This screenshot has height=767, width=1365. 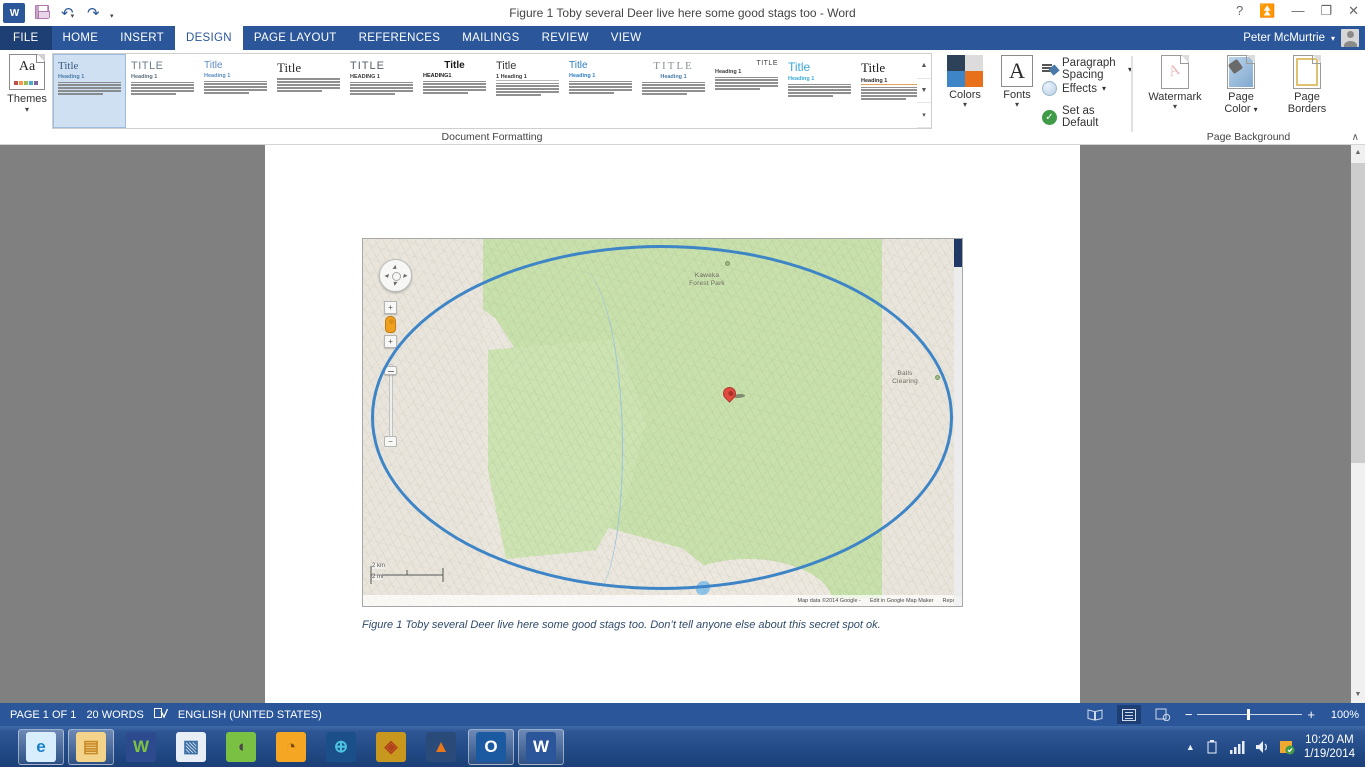 What do you see at coordinates (386, 276) in the screenshot?
I see `pan-left-icon: ◂` at bounding box center [386, 276].